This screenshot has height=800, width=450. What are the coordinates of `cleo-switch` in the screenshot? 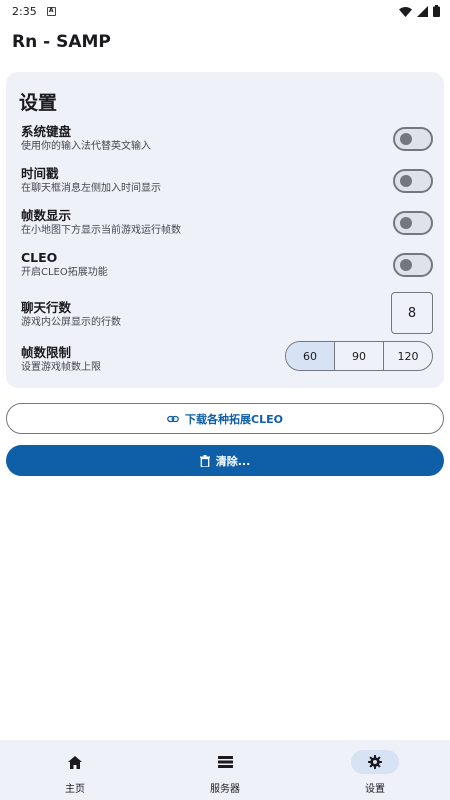 It's located at (413, 265).